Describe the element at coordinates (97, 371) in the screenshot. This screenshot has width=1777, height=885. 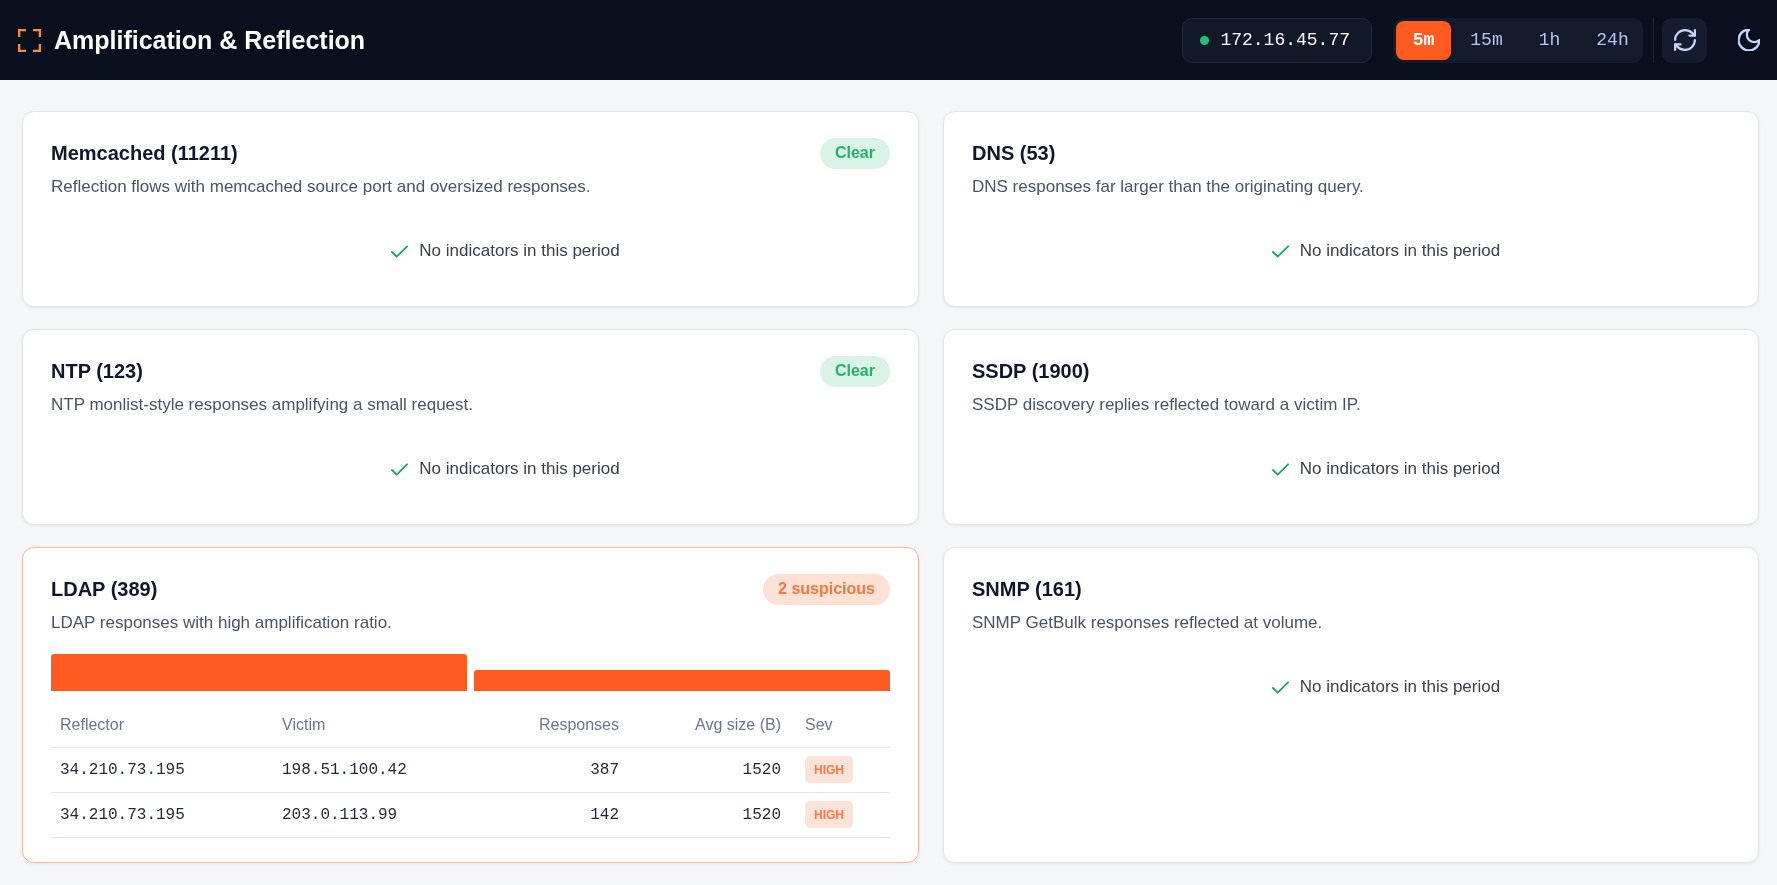
I see `card-title: NTP (123)` at that location.